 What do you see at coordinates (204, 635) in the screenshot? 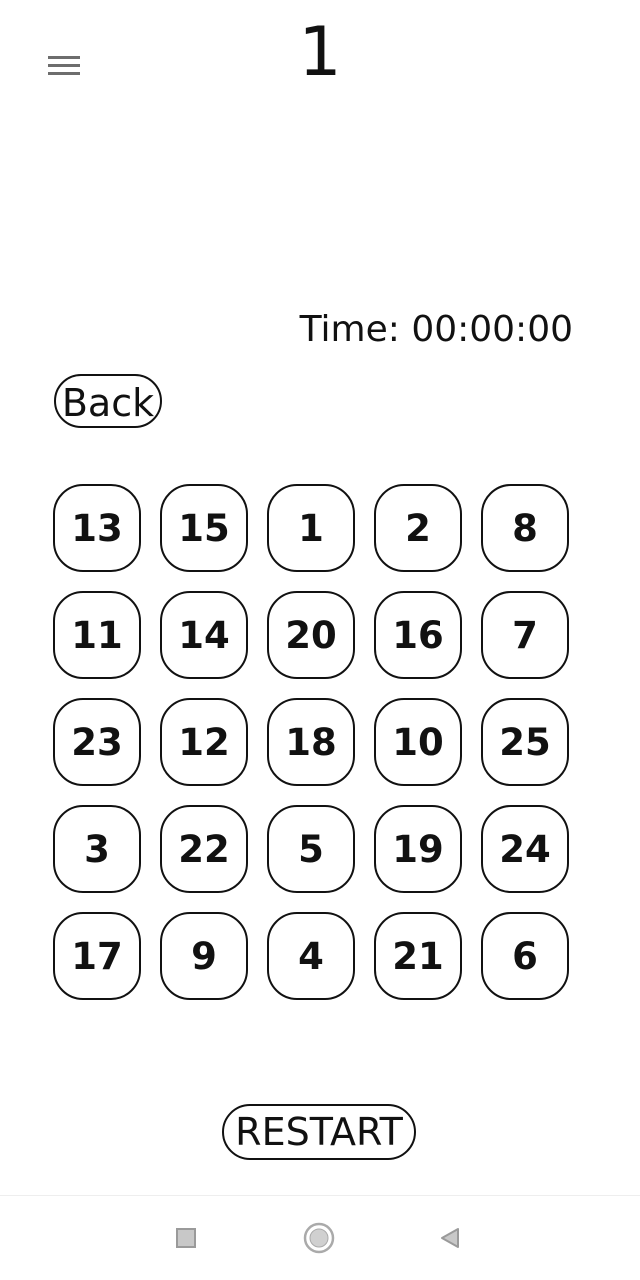
I see `grid-tile: 14` at bounding box center [204, 635].